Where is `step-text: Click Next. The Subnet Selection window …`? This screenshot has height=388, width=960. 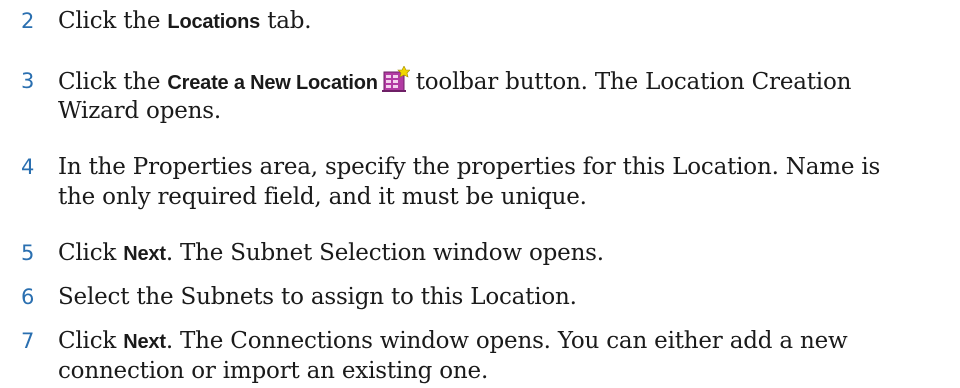
step-text: Click Next. The Subnet Selection window … is located at coordinates (508, 253).